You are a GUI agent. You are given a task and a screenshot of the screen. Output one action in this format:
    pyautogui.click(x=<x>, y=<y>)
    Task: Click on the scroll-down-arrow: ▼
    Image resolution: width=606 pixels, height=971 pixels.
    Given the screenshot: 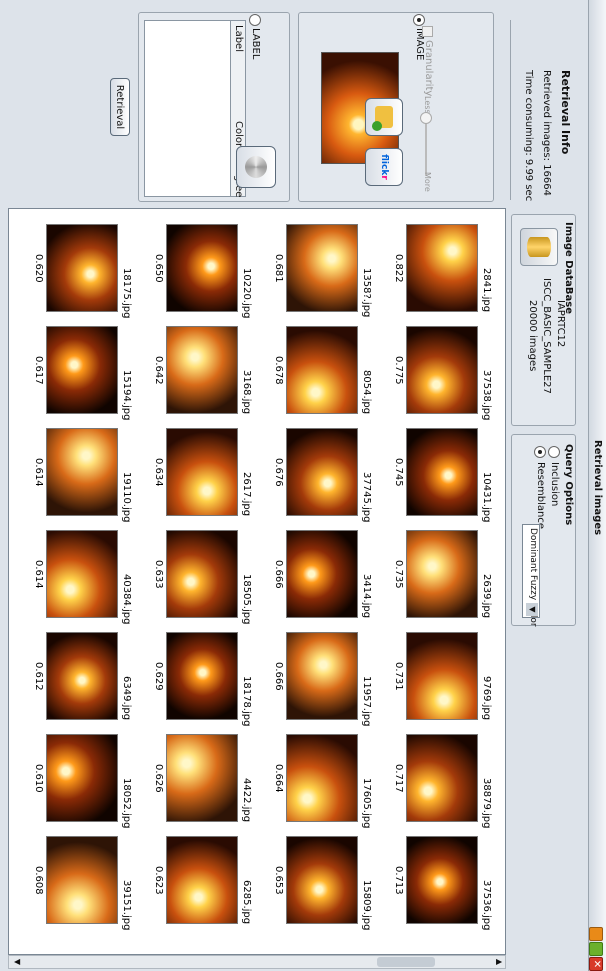 What is the action you would take?
    pyautogui.click(x=17, y=962)
    